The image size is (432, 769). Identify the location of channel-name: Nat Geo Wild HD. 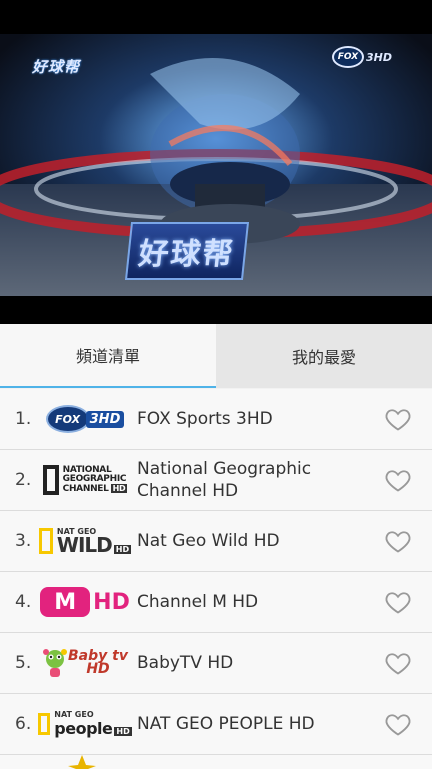
(208, 541).